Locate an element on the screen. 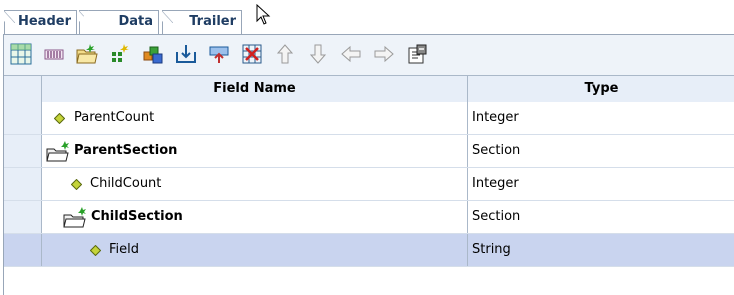 Image resolution: width=734 pixels, height=295 pixels. field-name-cell: ParentSection is located at coordinates (255, 151).